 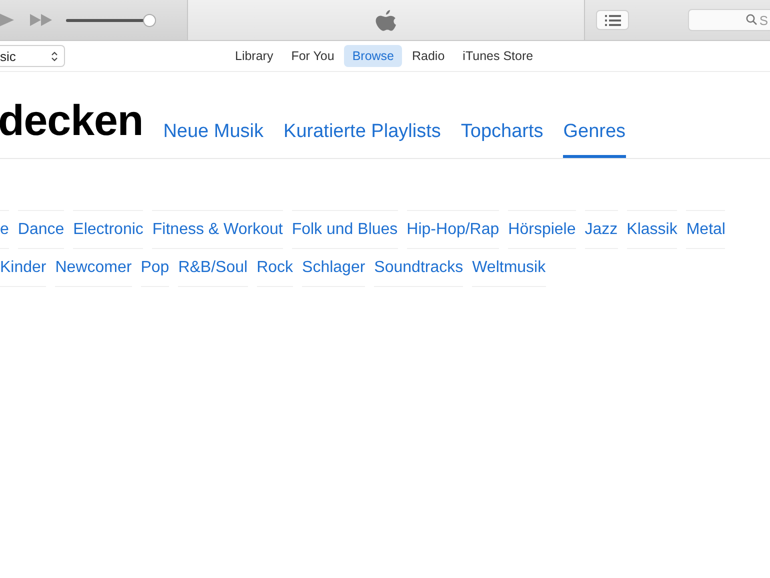 What do you see at coordinates (254, 56) in the screenshot?
I see `nav-tab: Library` at bounding box center [254, 56].